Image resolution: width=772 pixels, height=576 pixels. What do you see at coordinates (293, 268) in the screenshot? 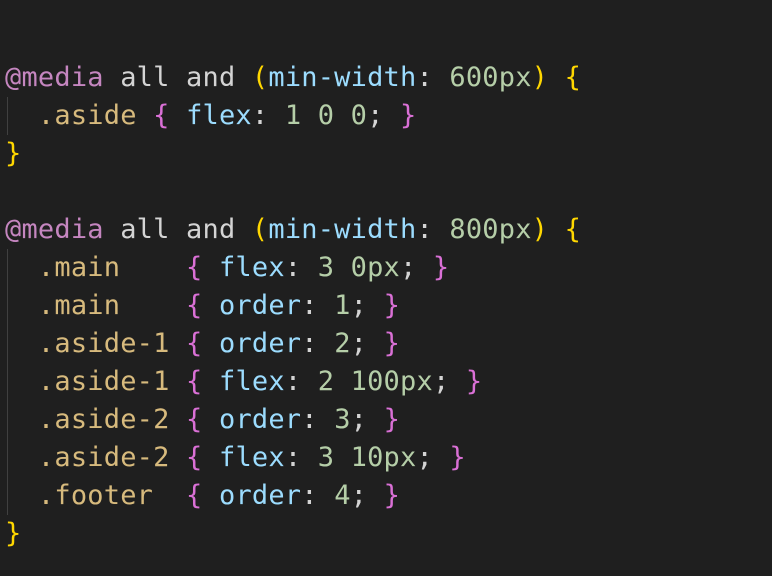
I see `code-line: .main { flex: 3 0px; }` at bounding box center [293, 268].